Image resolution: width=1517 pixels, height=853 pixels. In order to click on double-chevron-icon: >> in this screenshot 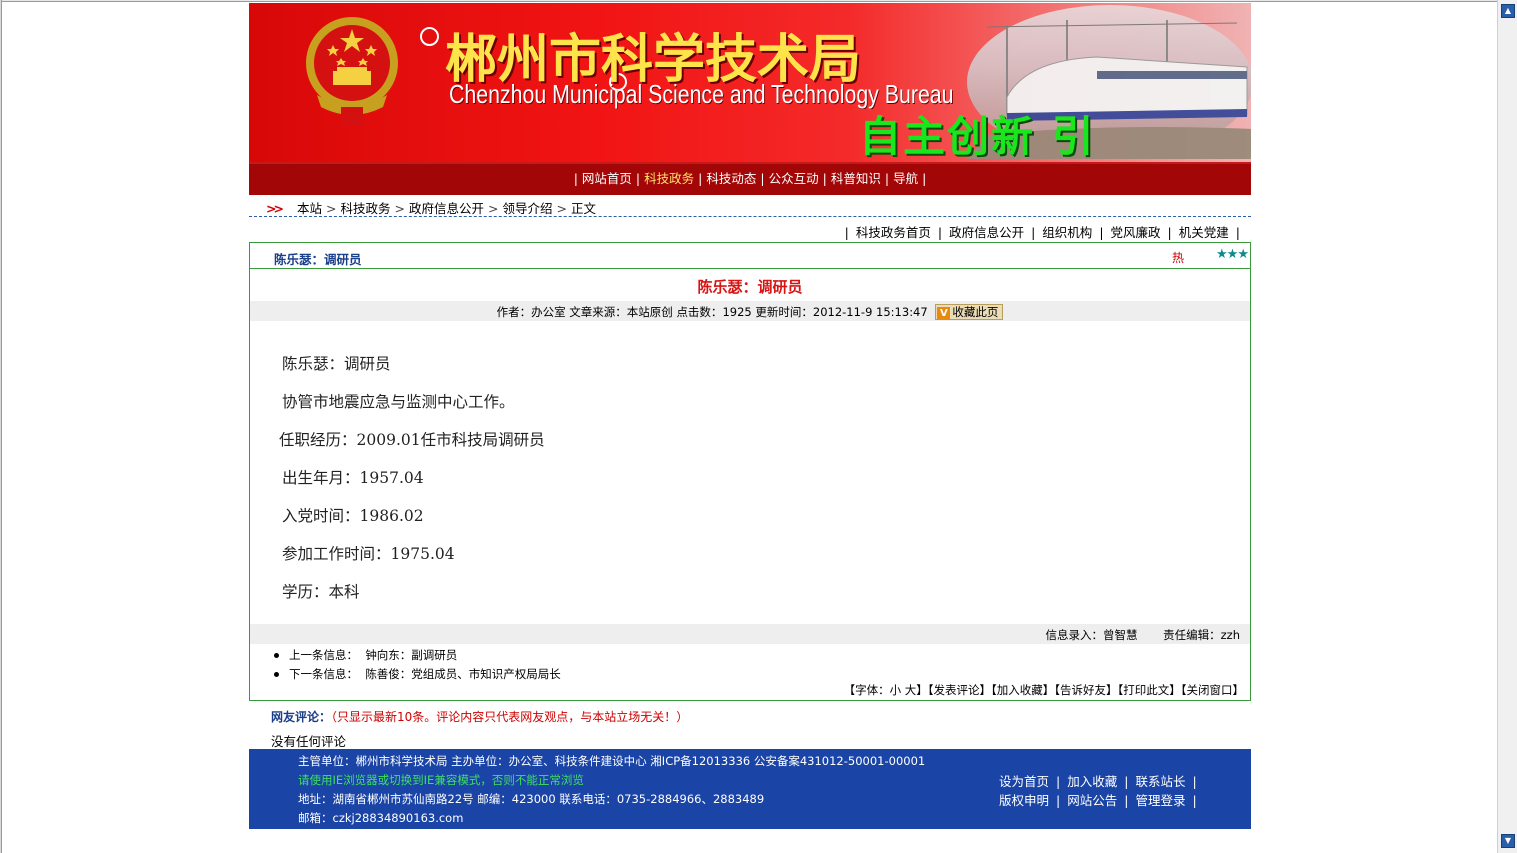, I will do `click(275, 208)`.